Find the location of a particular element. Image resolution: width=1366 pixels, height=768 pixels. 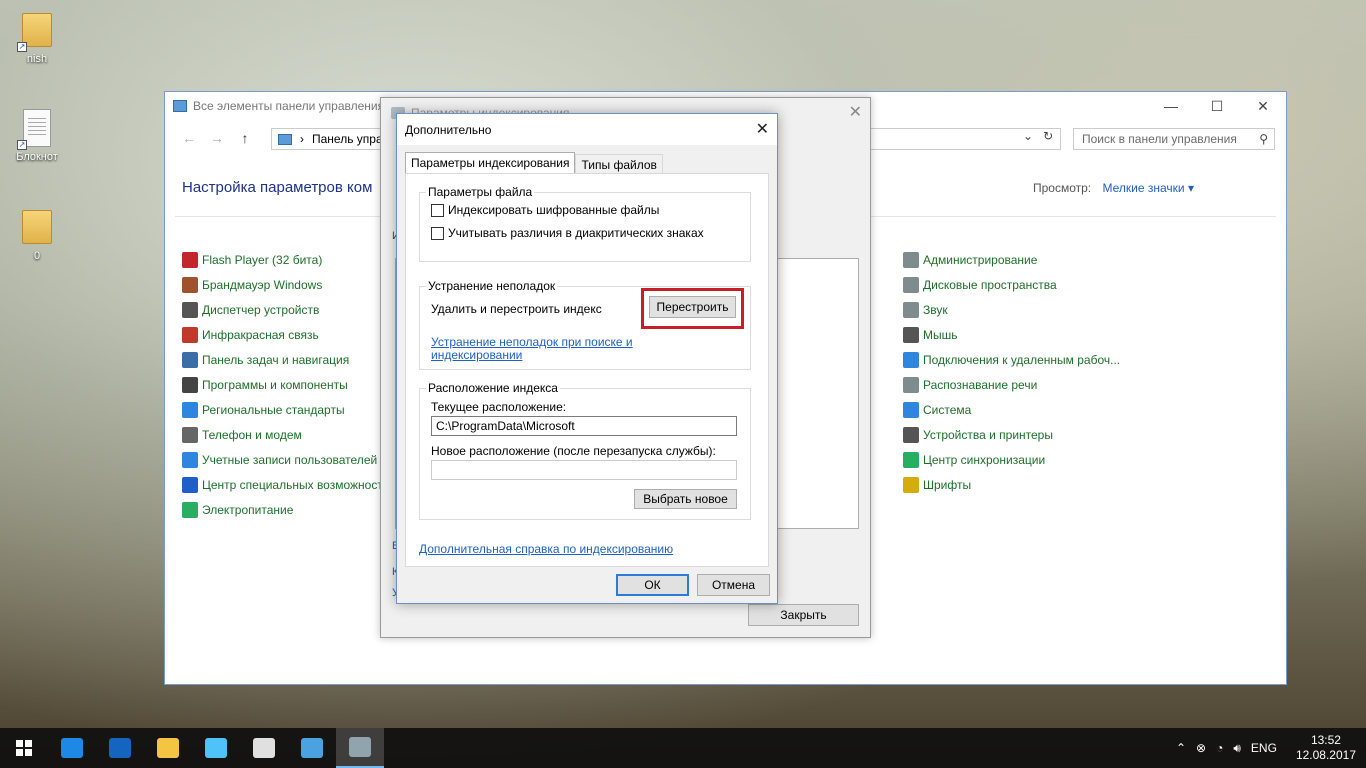

control-panel-item-label: Дисковые пространства is located at coordinates (990, 284).